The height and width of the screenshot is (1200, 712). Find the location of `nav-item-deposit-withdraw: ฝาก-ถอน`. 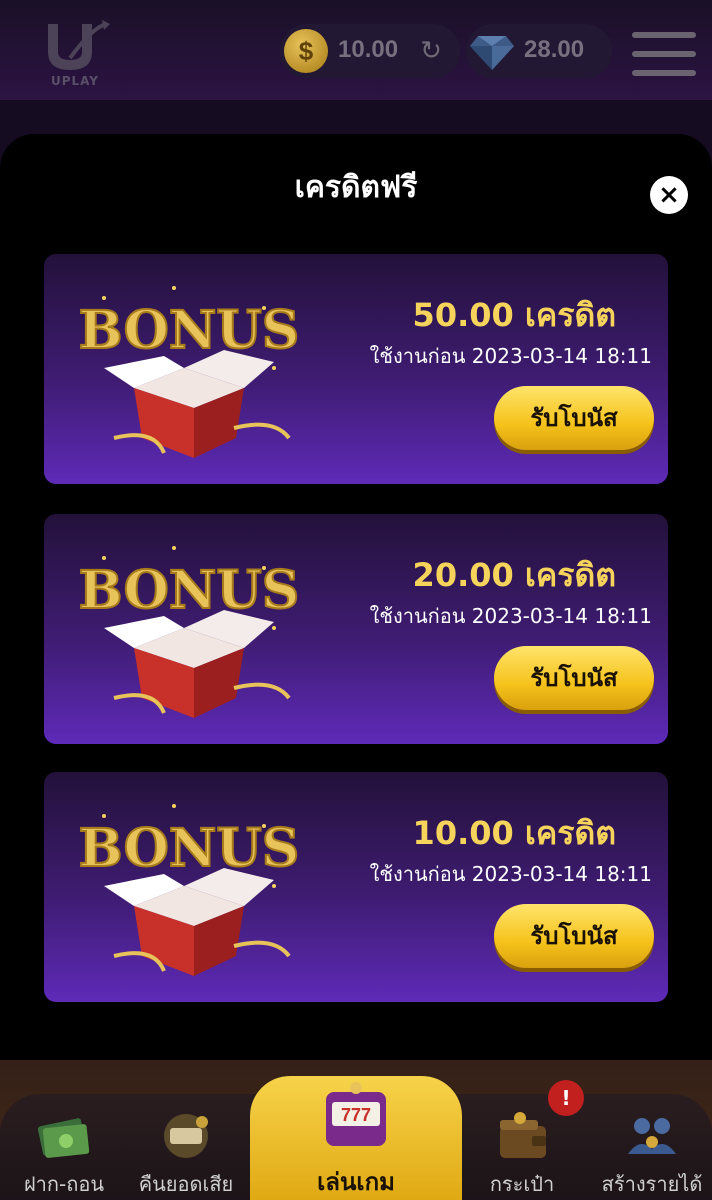

nav-item-deposit-withdraw: ฝาก-ถอน is located at coordinates (64, 1150).